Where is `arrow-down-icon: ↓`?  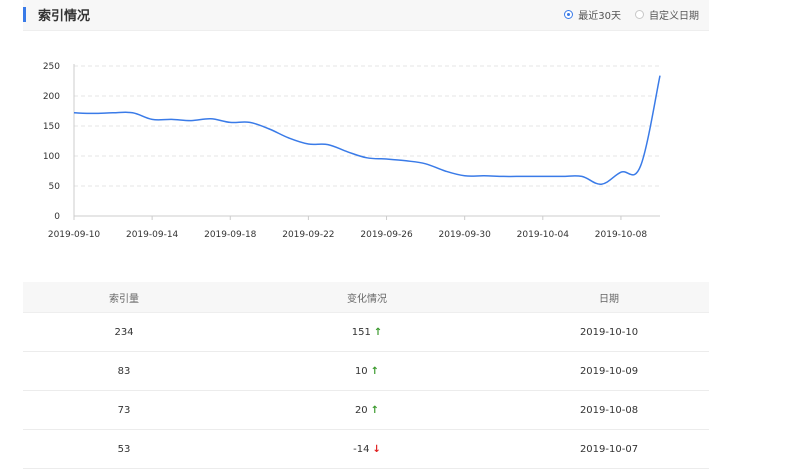 arrow-down-icon: ↓ is located at coordinates (376, 449).